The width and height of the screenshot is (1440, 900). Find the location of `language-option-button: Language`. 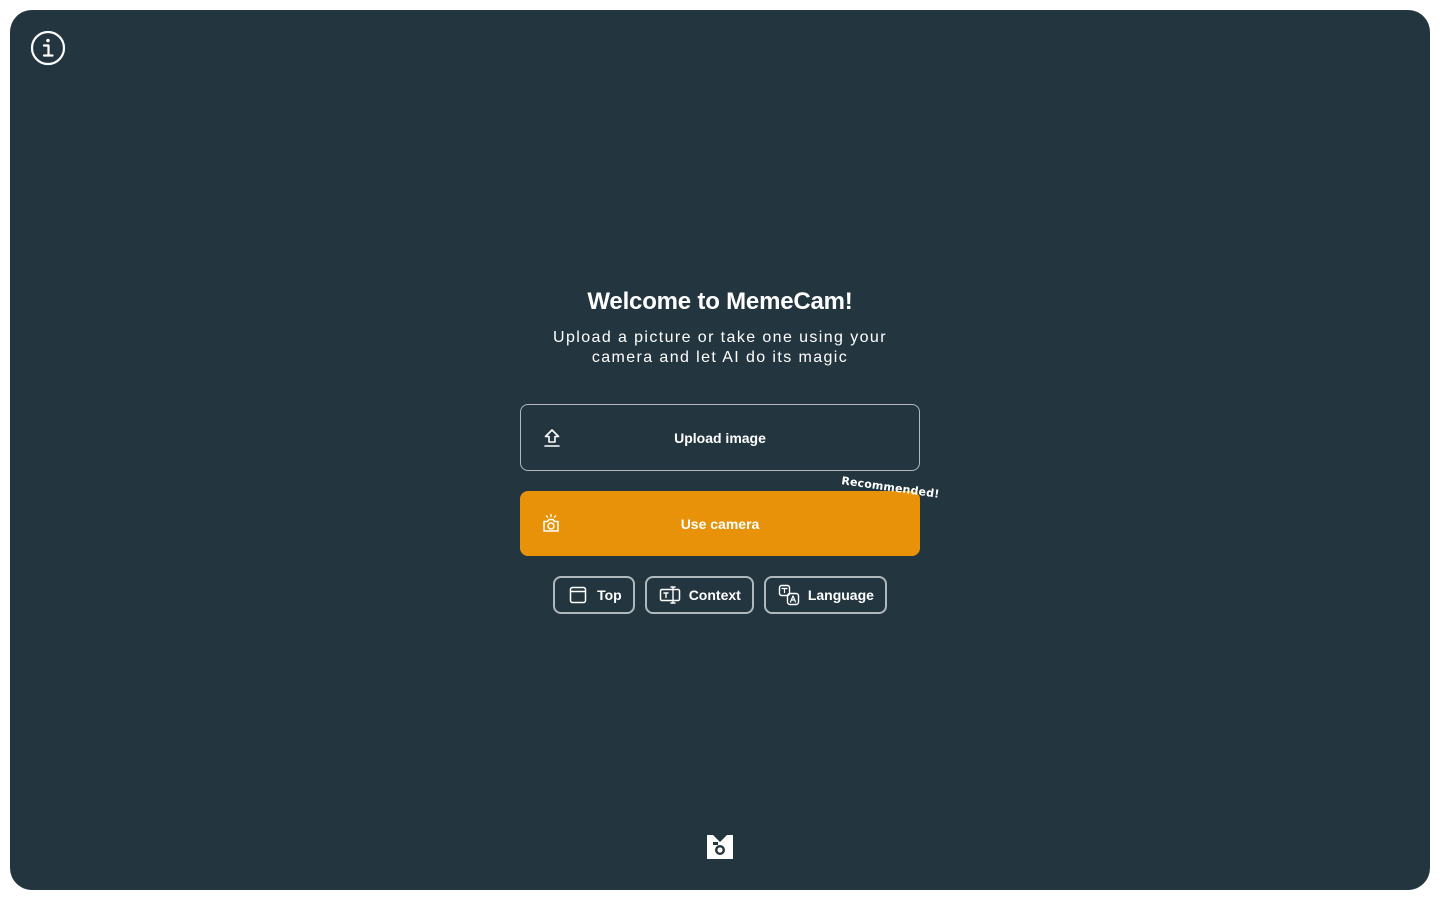

language-option-button: Language is located at coordinates (825, 595).